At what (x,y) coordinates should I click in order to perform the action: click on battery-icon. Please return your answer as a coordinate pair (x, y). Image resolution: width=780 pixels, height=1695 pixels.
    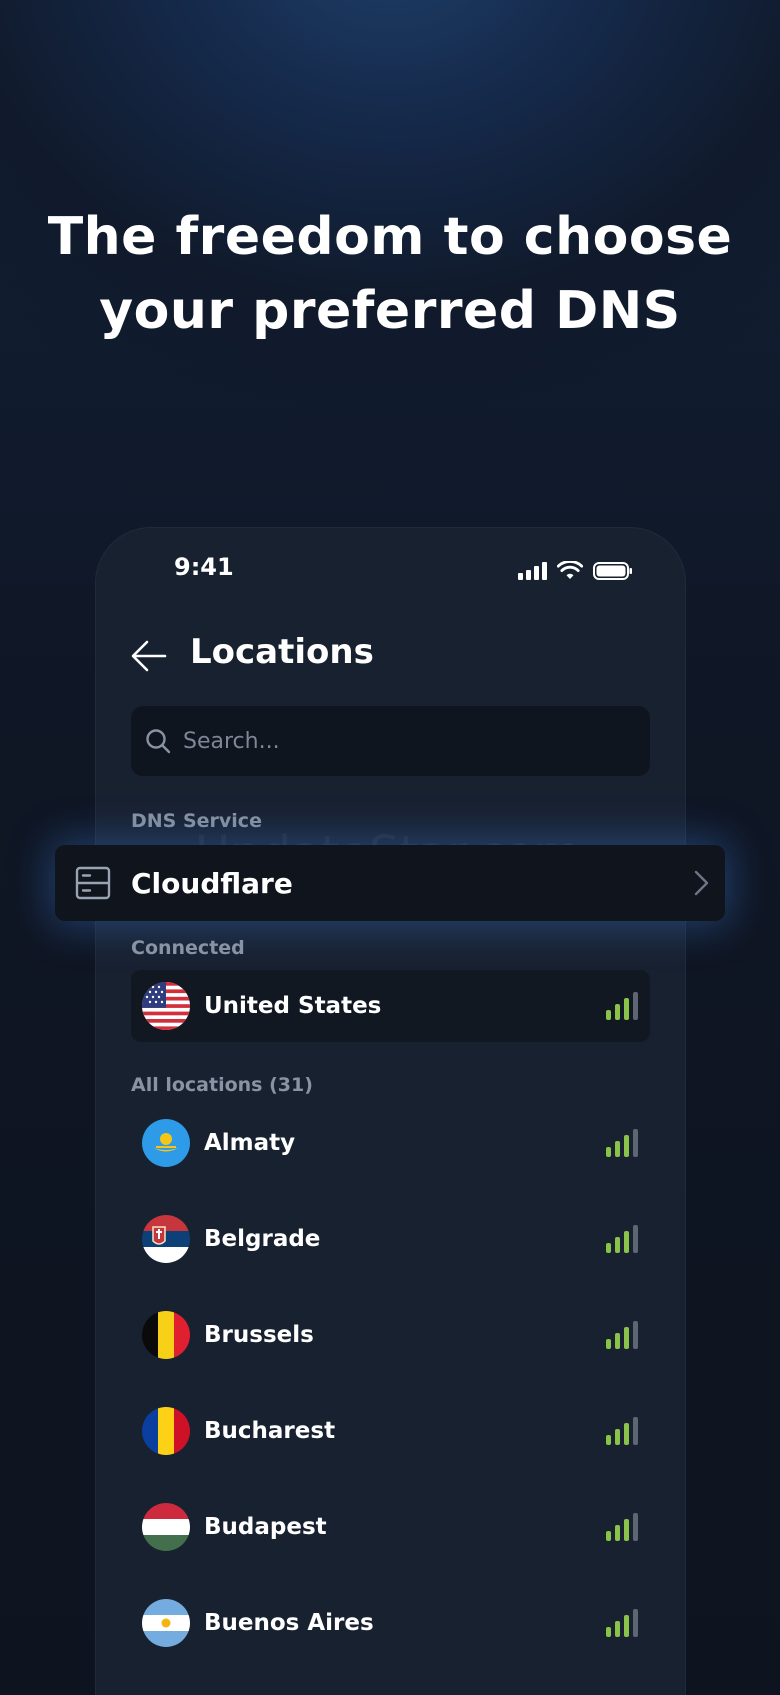
    Looking at the image, I should click on (612, 571).